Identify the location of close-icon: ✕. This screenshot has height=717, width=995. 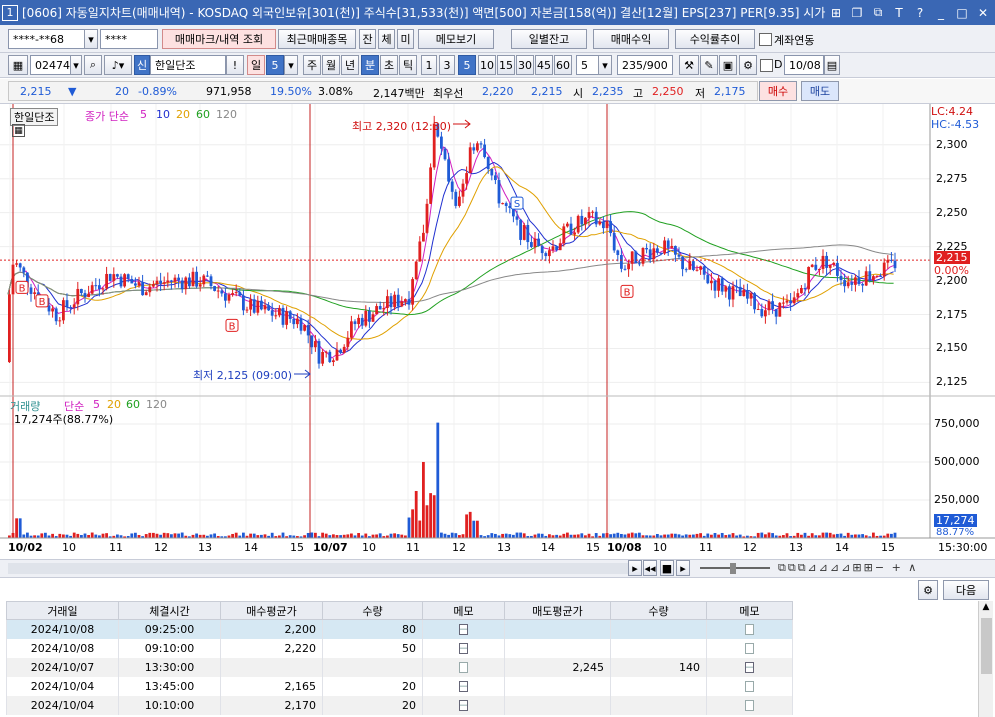
(983, 13).